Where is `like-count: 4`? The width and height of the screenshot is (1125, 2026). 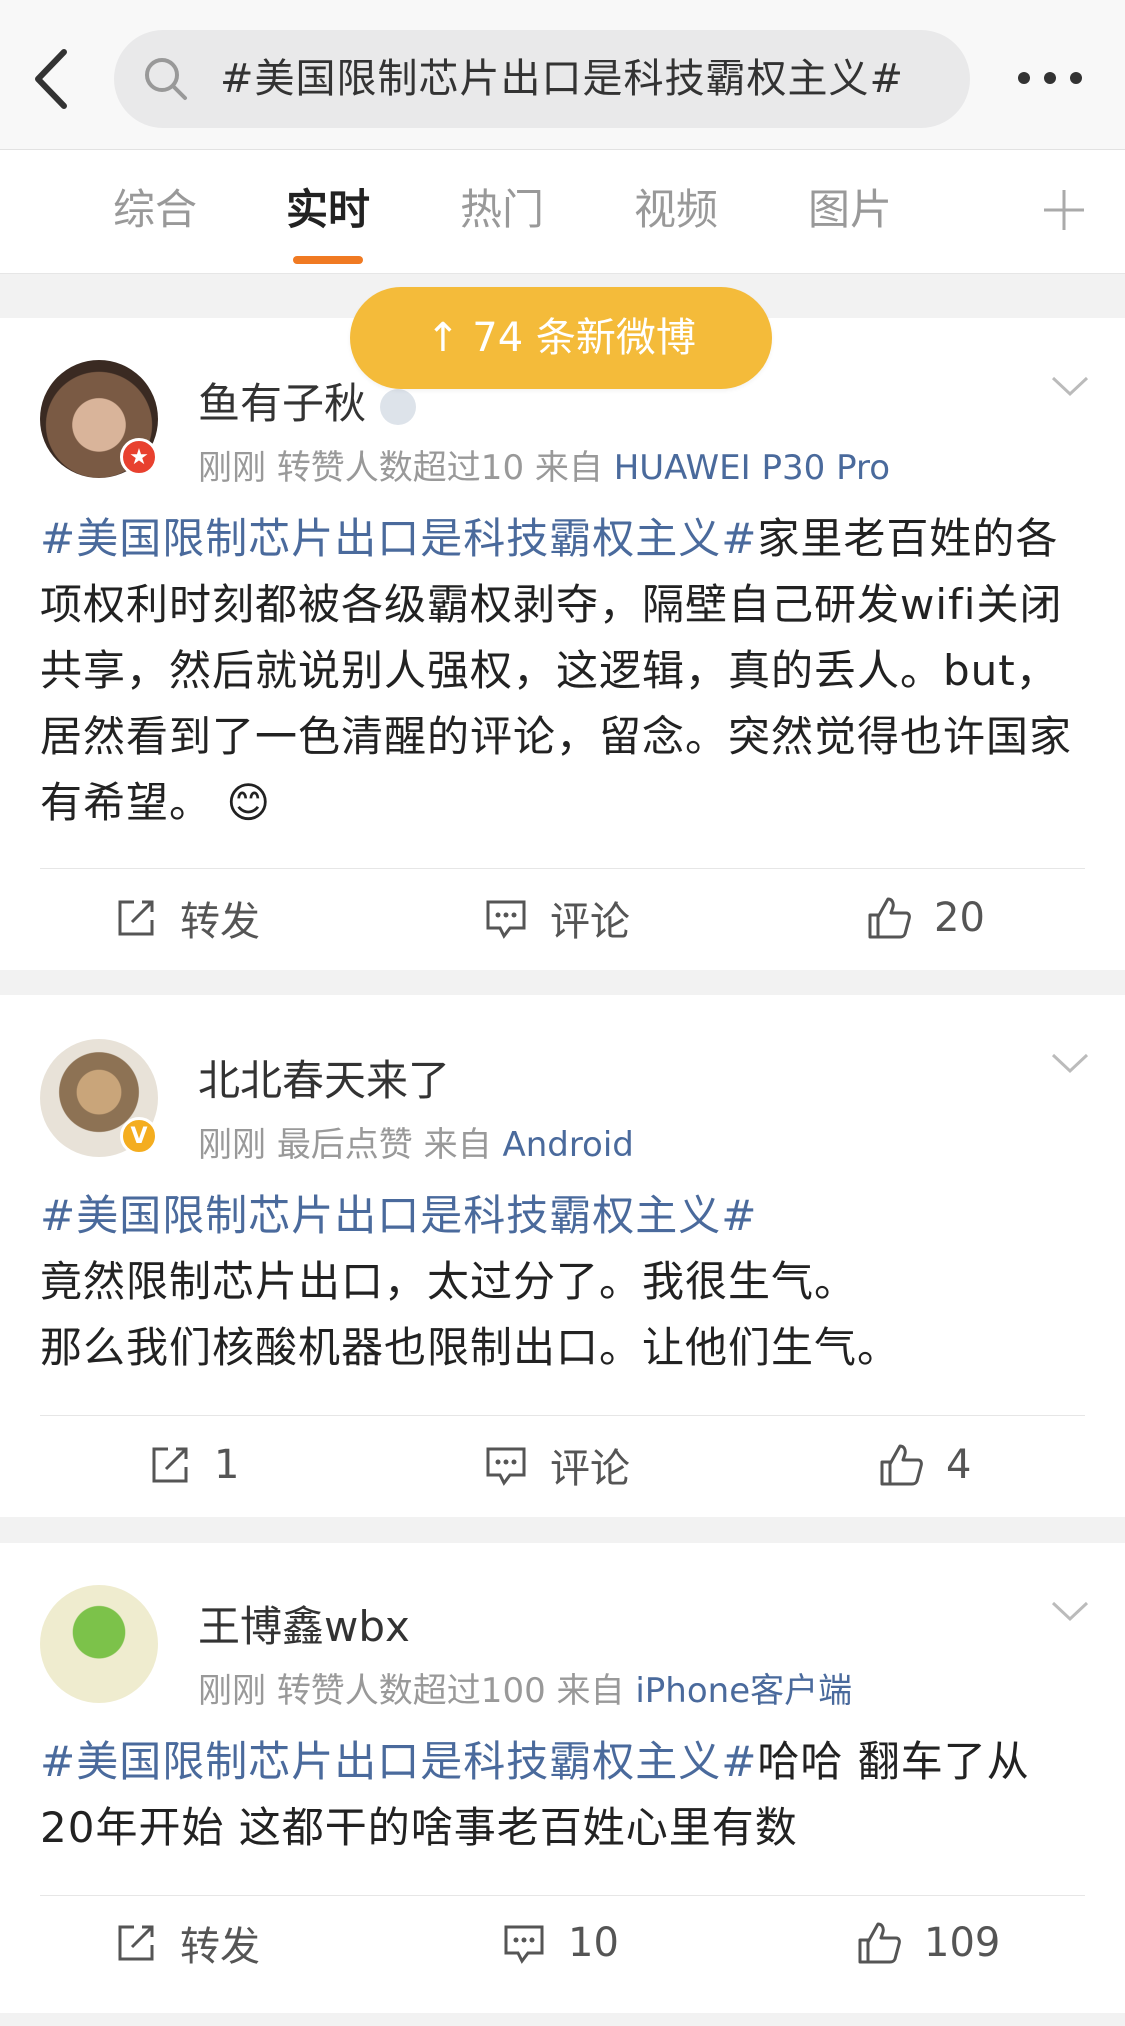
like-count: 4 is located at coordinates (959, 1465).